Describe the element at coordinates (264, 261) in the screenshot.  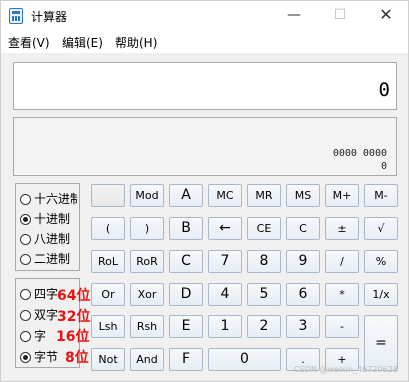
I see `digit-8-key: 8` at that location.